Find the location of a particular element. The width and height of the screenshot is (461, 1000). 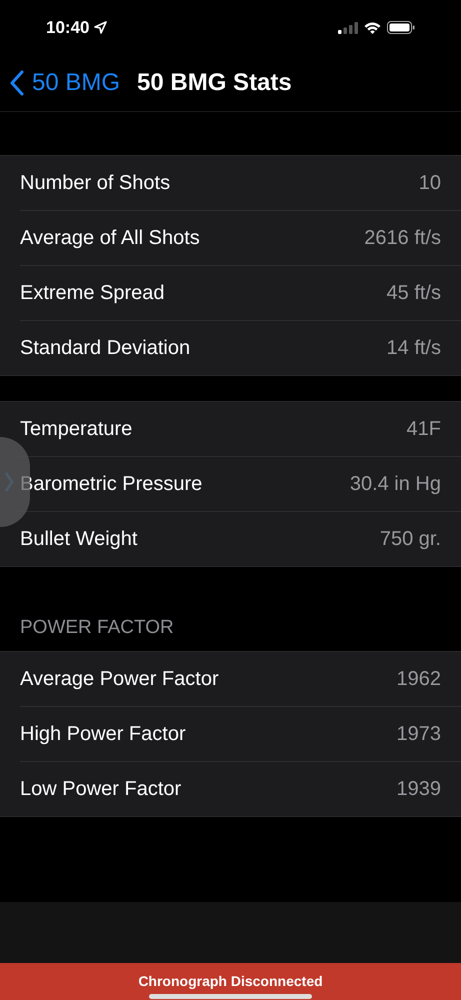

stat-value: 1962 is located at coordinates (418, 679).